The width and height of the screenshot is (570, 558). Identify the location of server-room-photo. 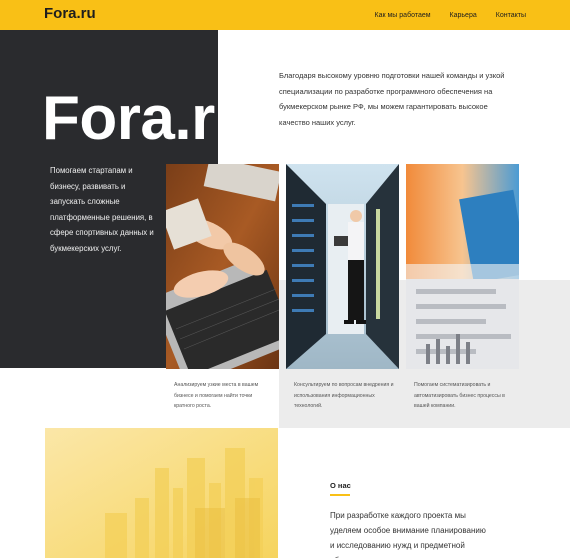
(342, 266).